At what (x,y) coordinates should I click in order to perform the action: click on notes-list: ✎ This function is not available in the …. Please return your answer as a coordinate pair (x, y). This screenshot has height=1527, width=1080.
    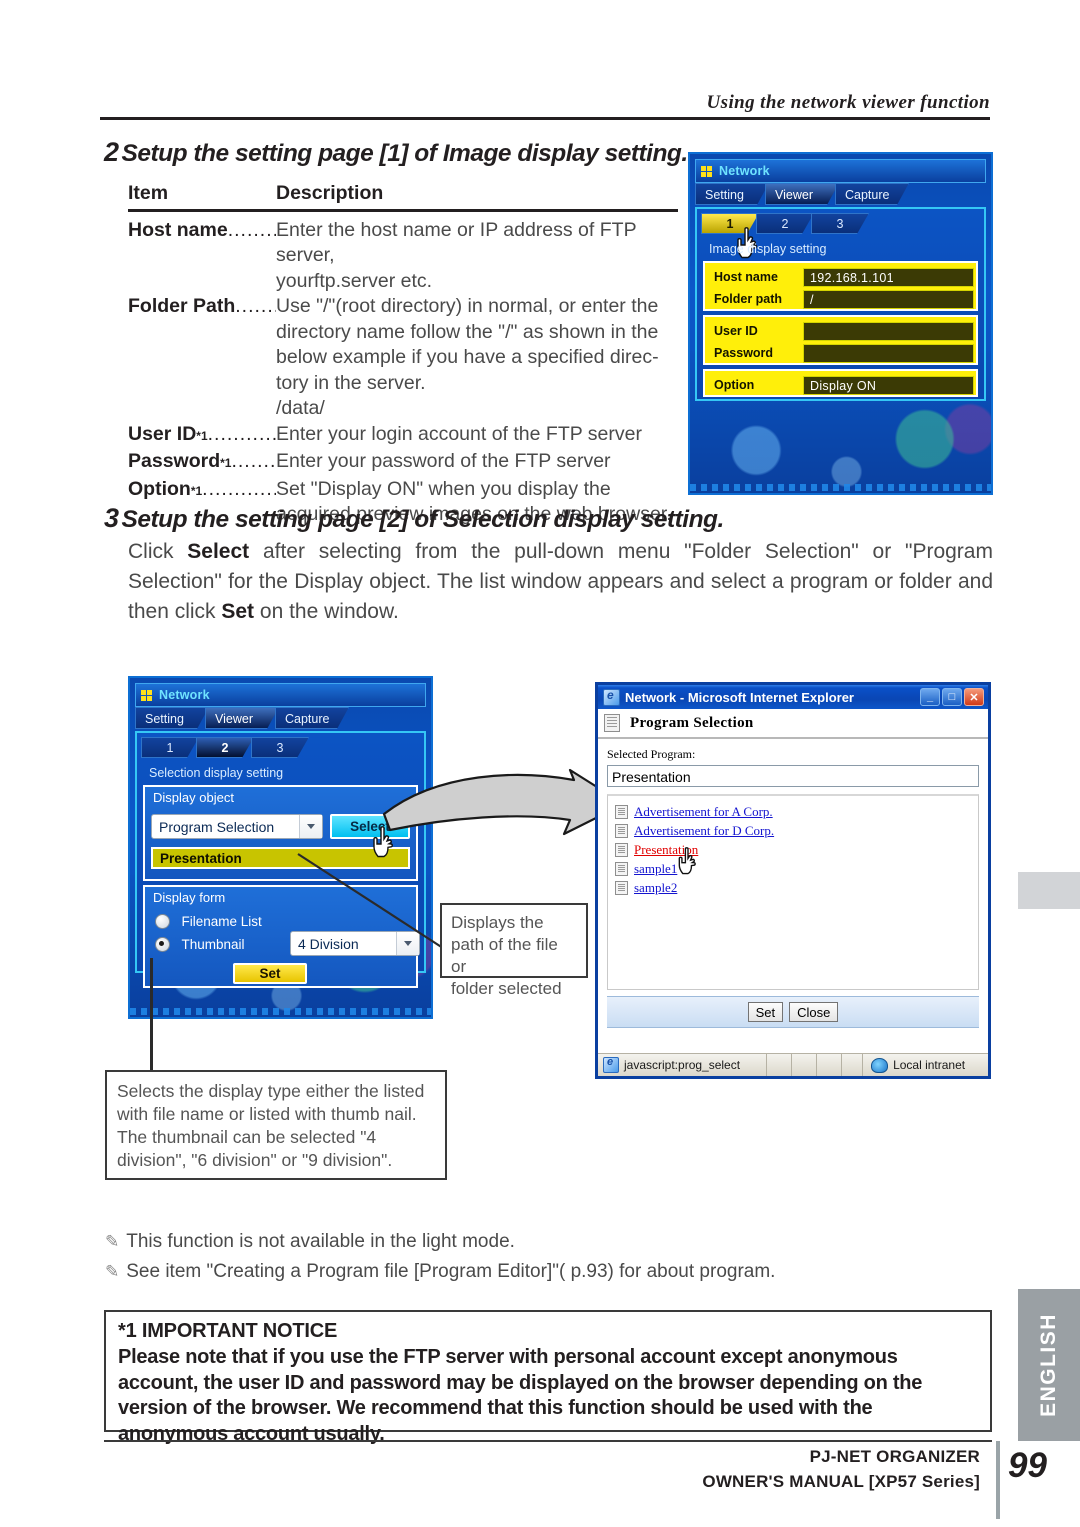
    Looking at the image, I should click on (550, 1257).